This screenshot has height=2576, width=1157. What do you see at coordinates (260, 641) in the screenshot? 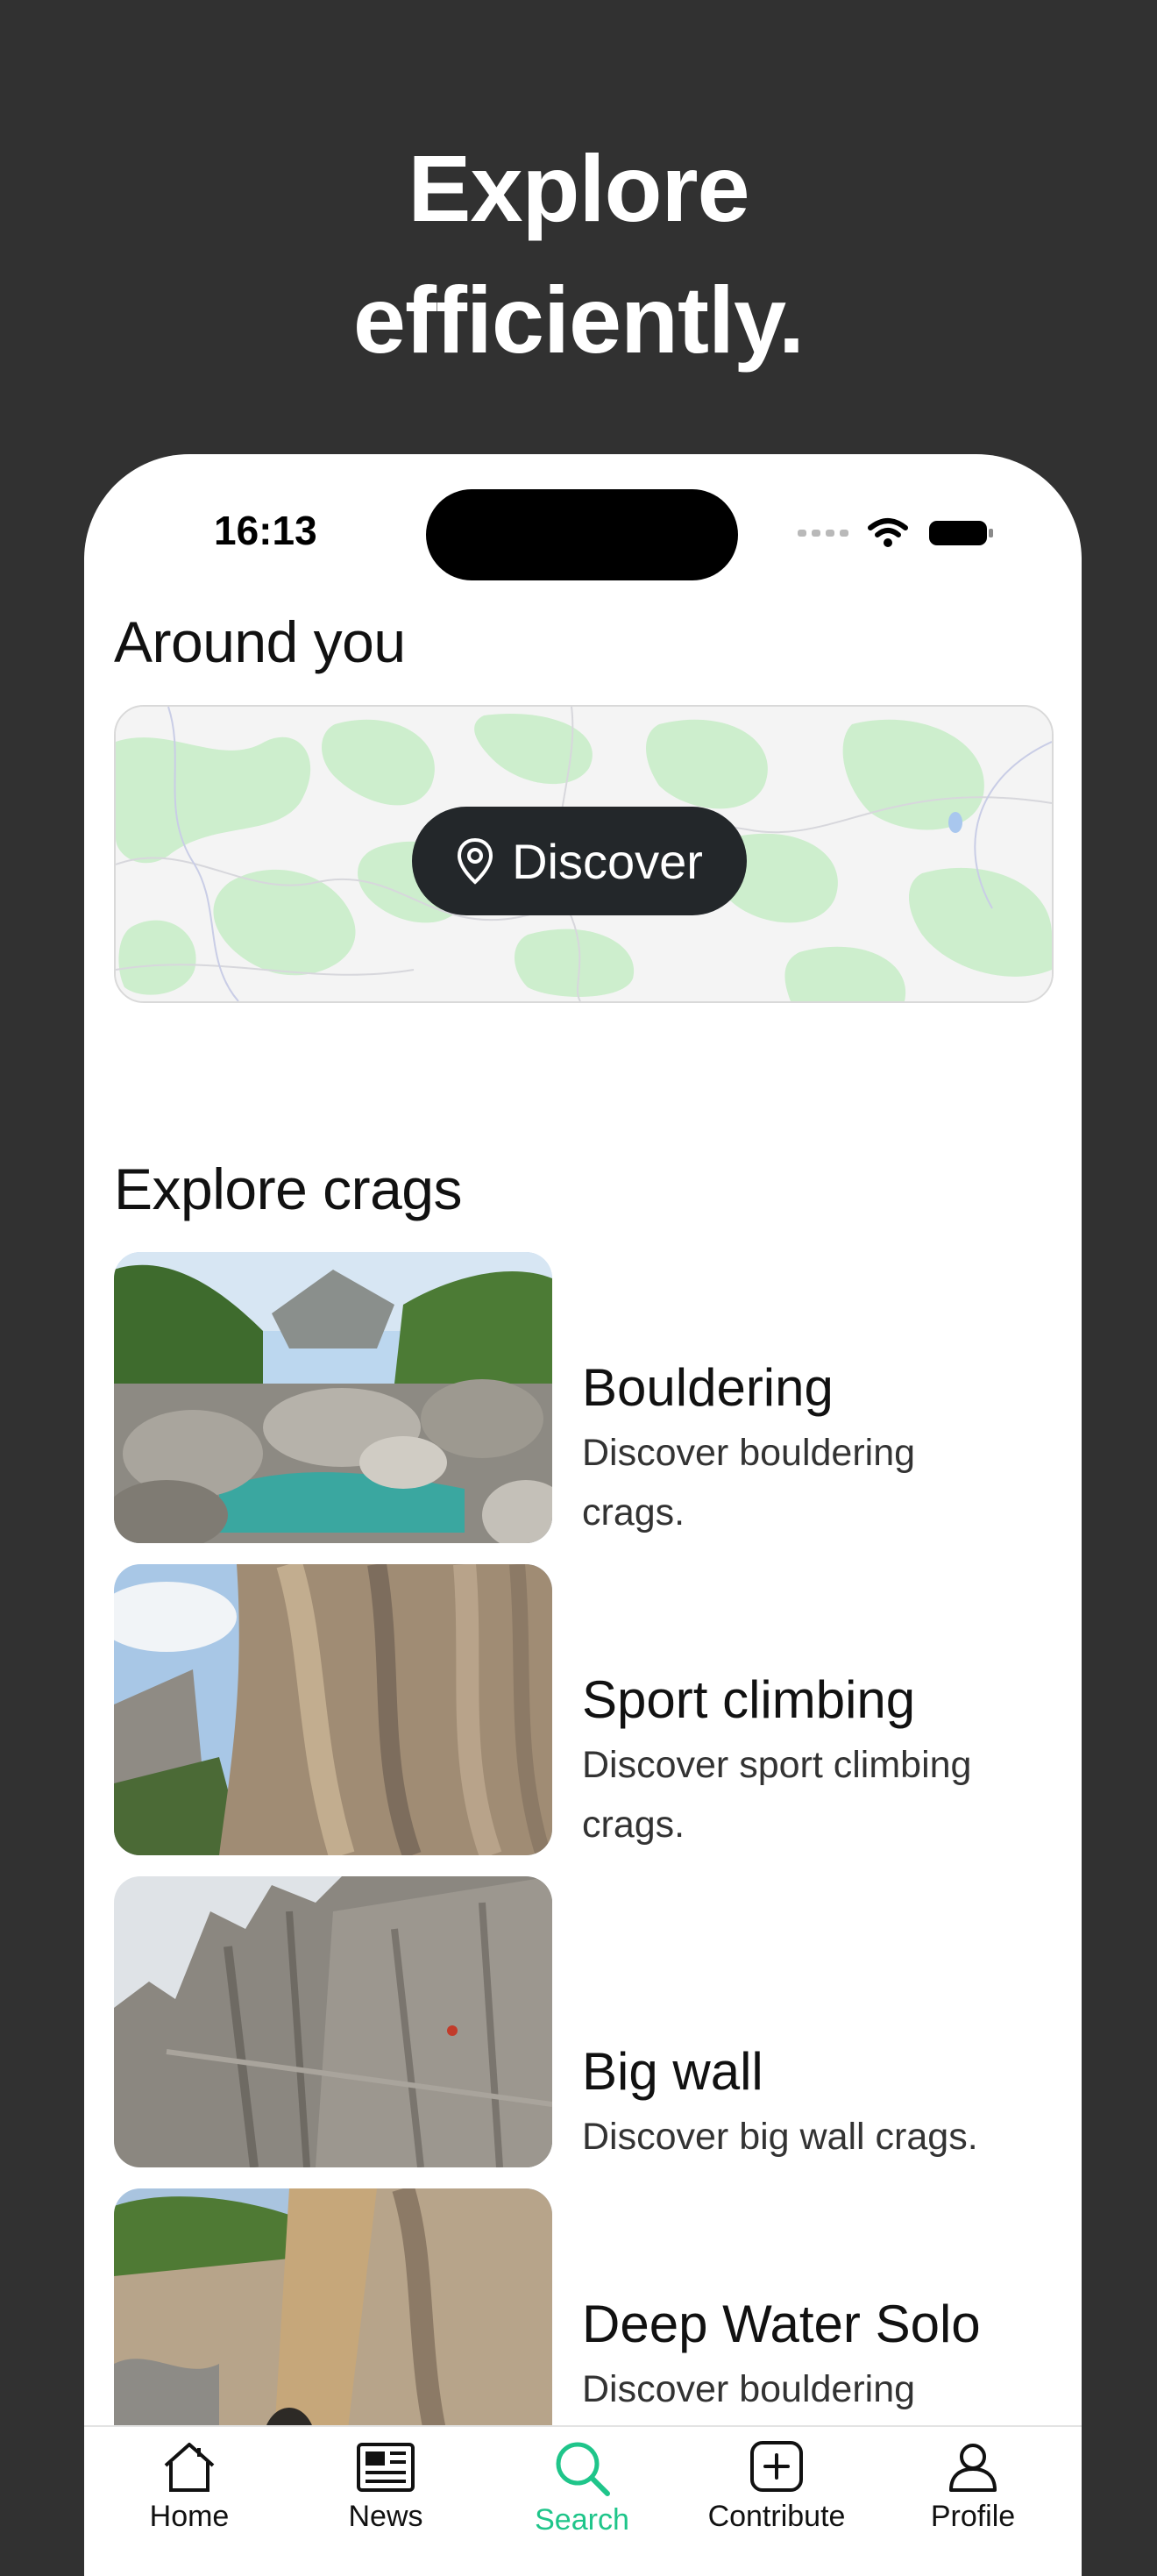
I see `around-you-title: Around you` at bounding box center [260, 641].